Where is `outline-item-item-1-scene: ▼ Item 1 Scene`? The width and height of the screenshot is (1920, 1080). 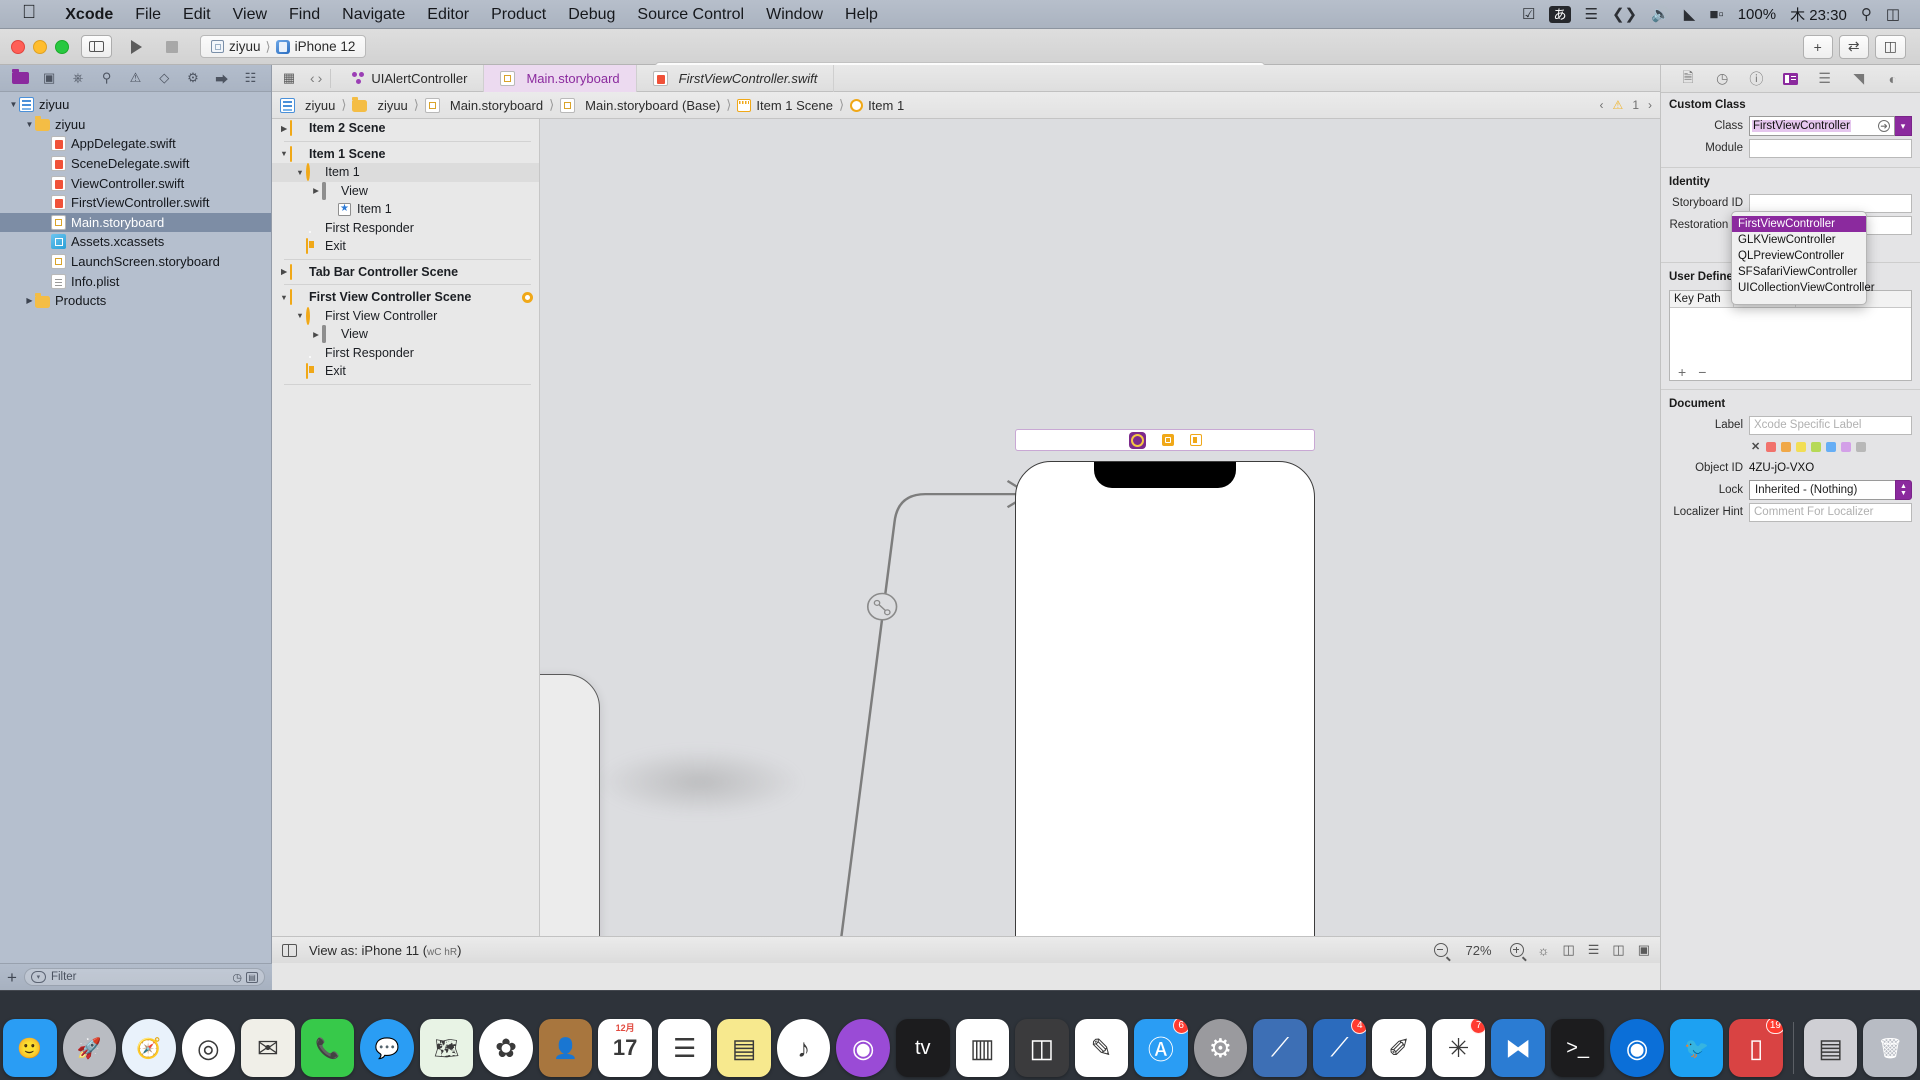
outline-item-item-1-scene: ▼ Item 1 Scene is located at coordinates (405, 154).